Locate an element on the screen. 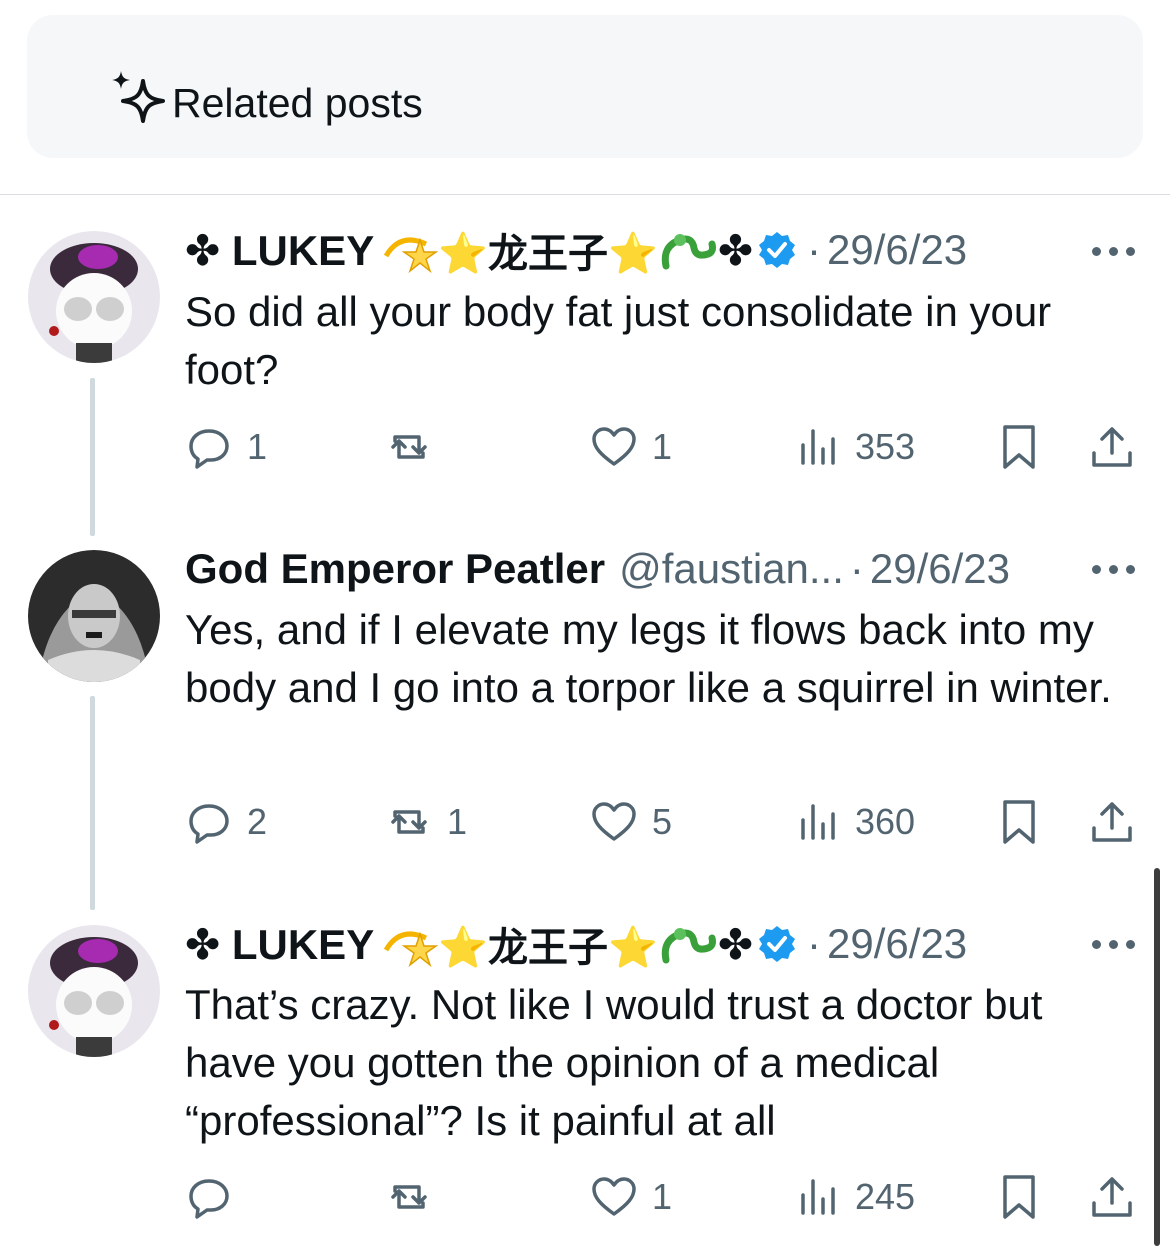 This screenshot has width=1170, height=1246. avatar-peatler-image is located at coordinates (94, 616).